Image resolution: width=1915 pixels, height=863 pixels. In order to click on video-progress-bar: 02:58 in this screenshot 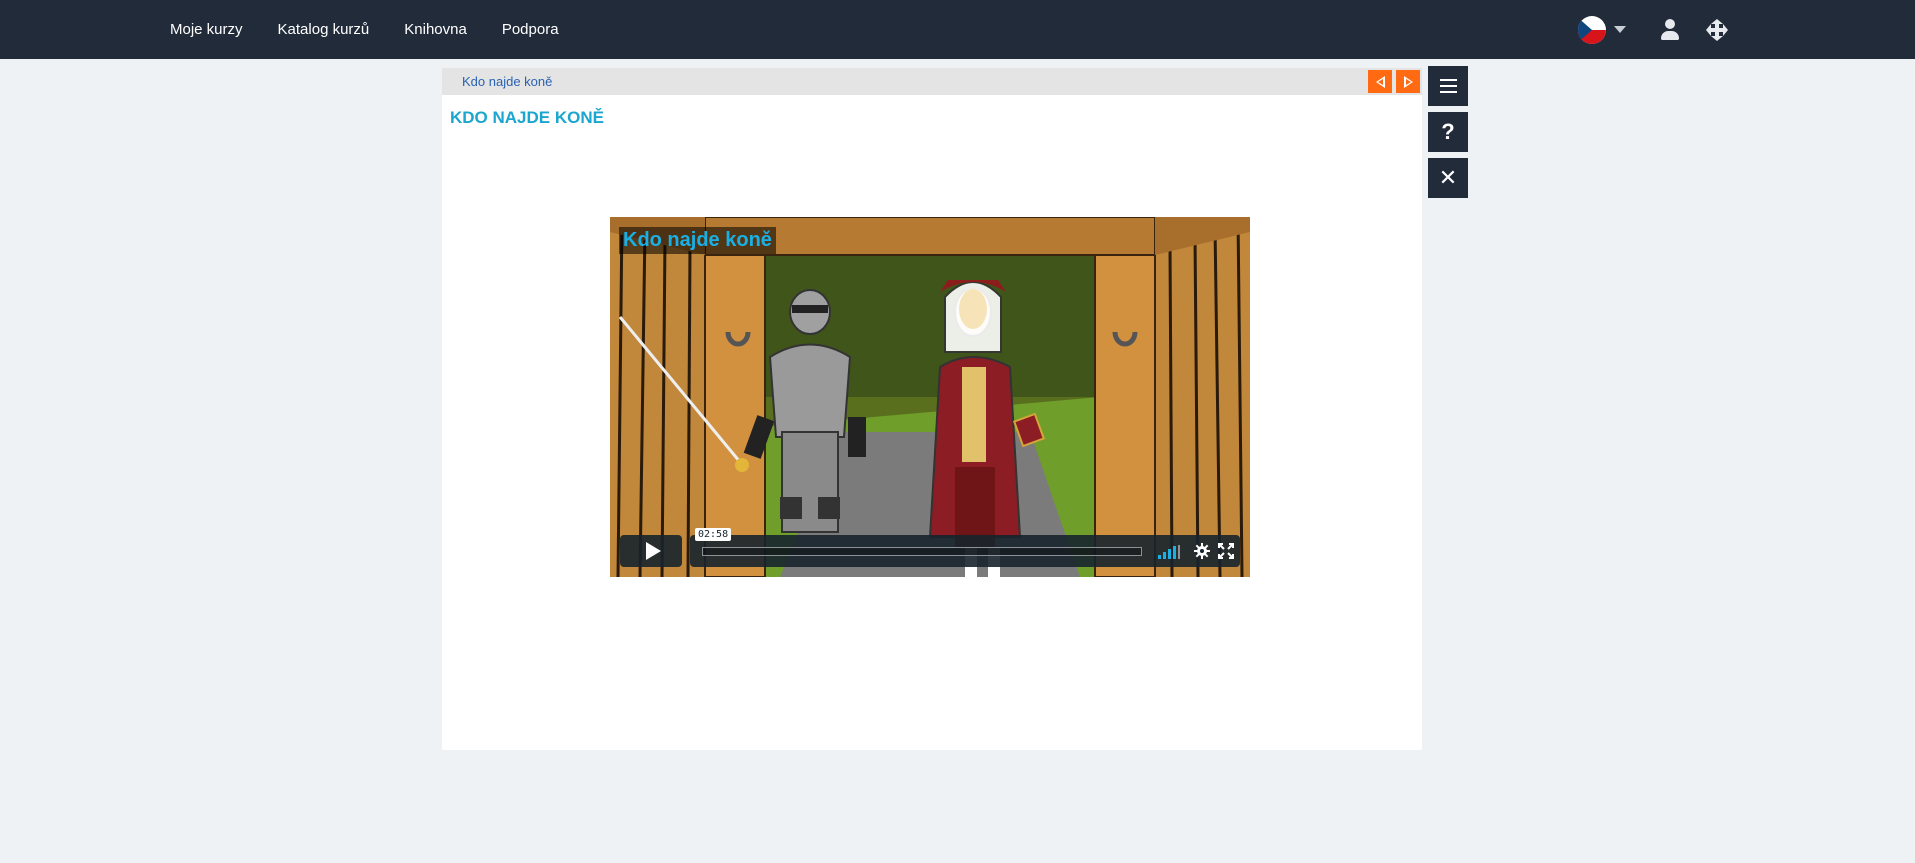, I will do `click(918, 542)`.